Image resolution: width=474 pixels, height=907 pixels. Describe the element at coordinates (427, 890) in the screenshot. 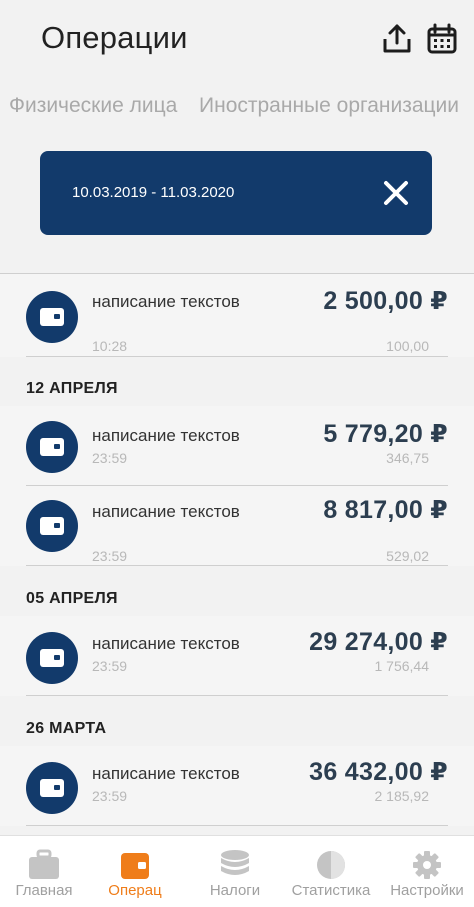

I see `nav-label: Настройки` at that location.